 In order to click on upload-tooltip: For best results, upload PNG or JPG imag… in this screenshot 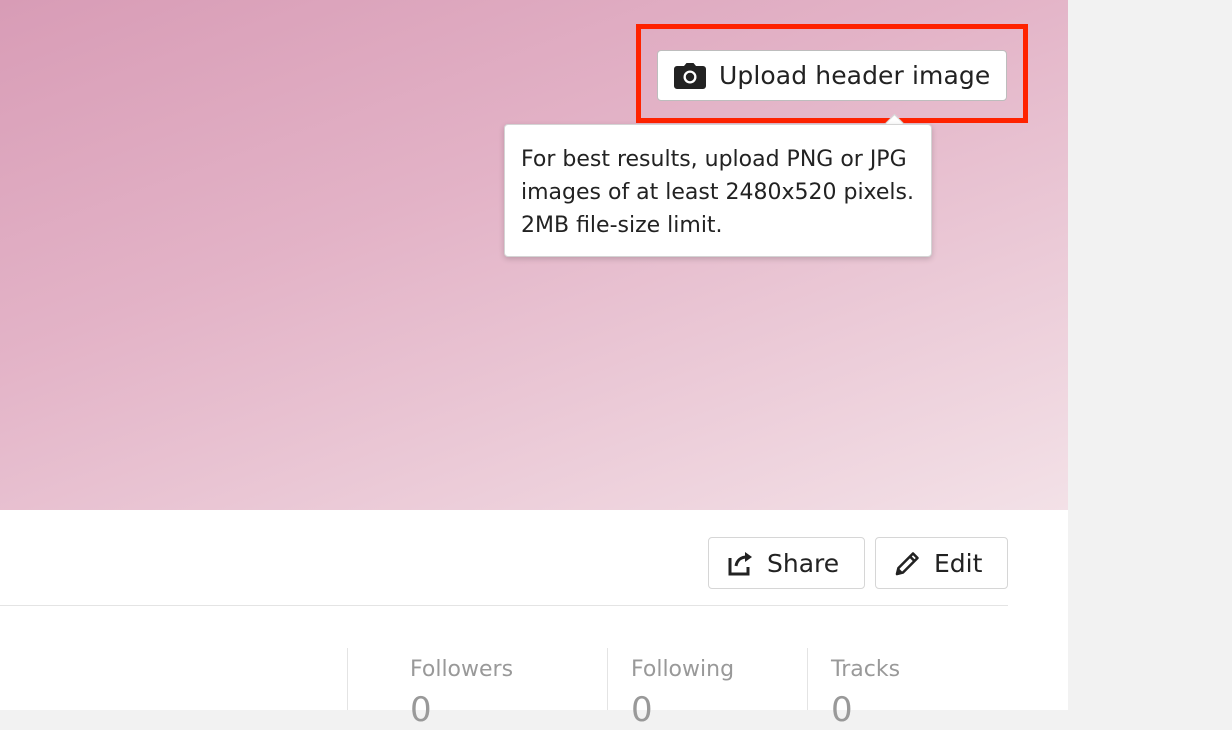, I will do `click(718, 190)`.